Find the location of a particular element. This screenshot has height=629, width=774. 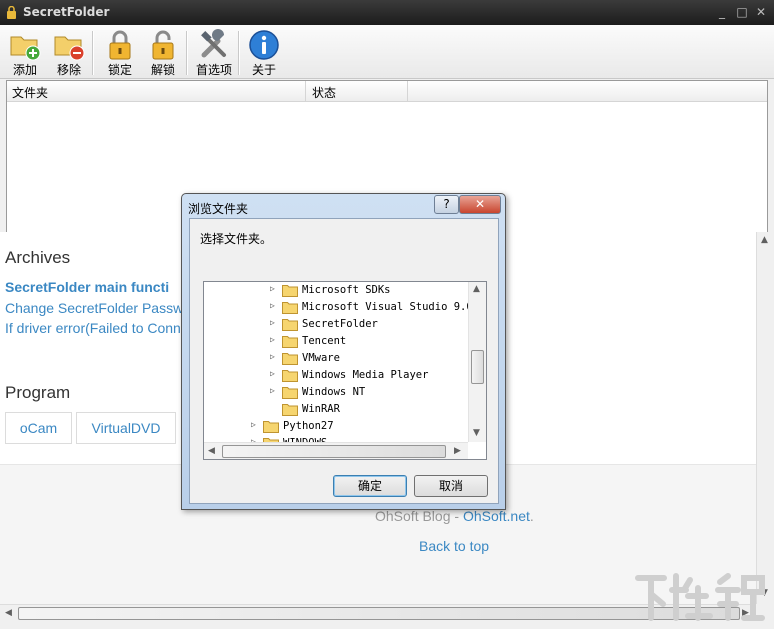

column-header-status: 状态 is located at coordinates (324, 92).